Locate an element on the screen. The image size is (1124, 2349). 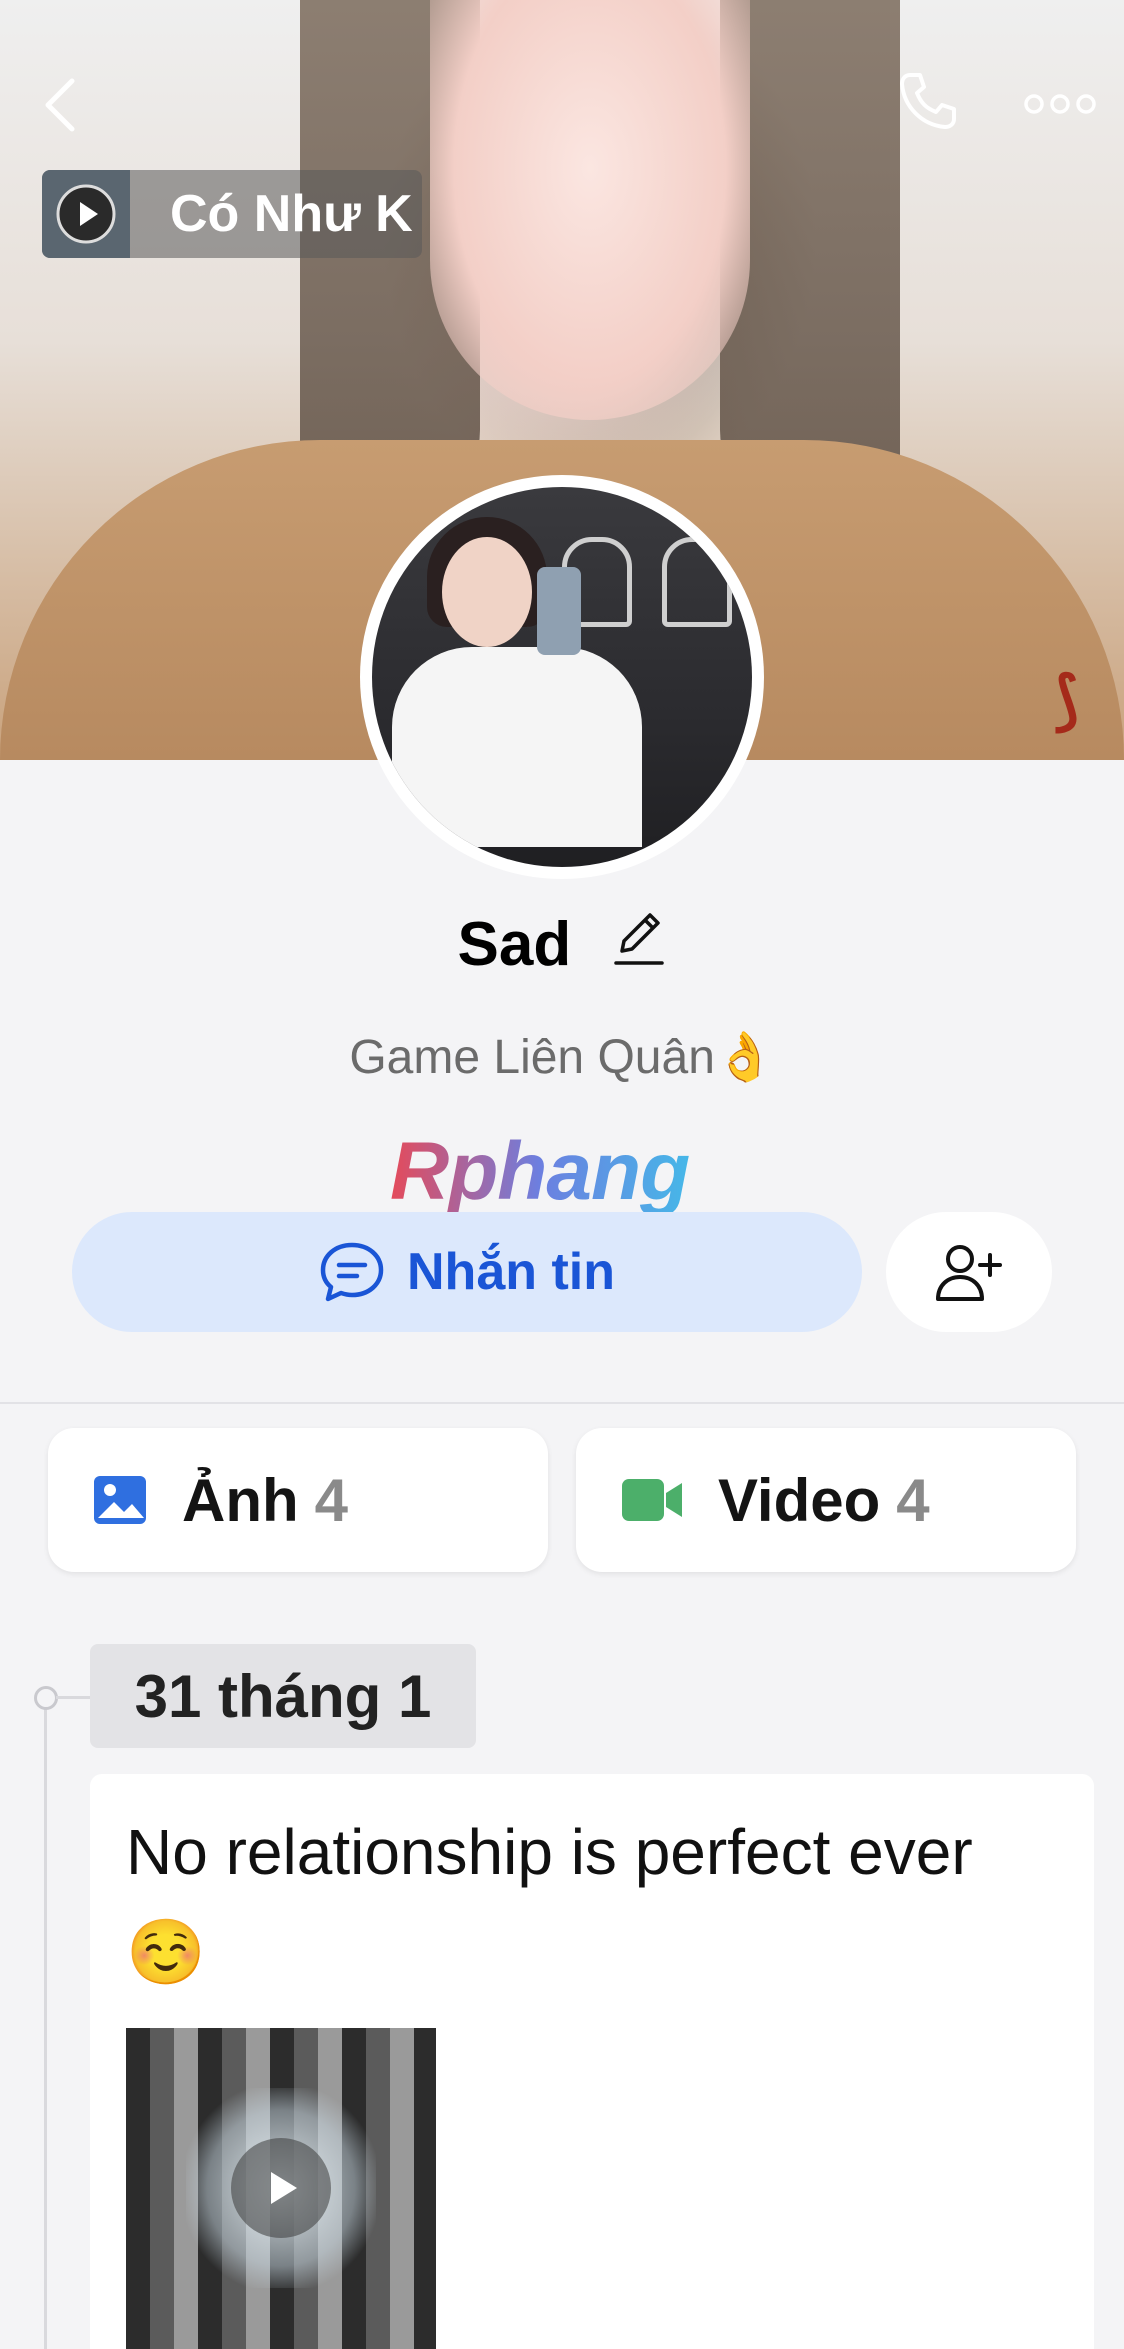
message-label: Nhắn tin is located at coordinates (511, 1272).